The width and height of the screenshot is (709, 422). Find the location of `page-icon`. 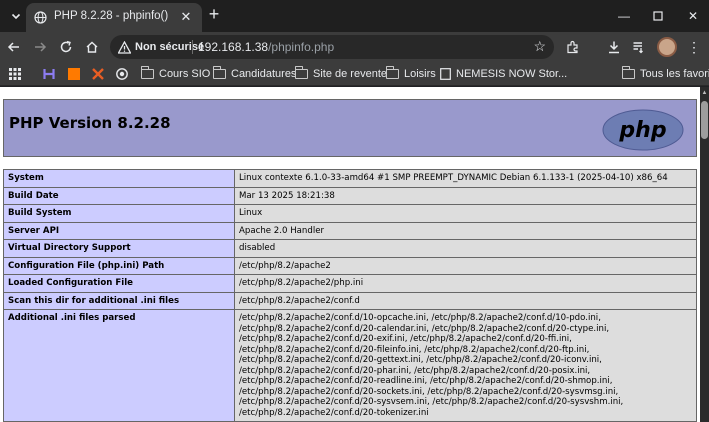

page-icon is located at coordinates (445, 74).